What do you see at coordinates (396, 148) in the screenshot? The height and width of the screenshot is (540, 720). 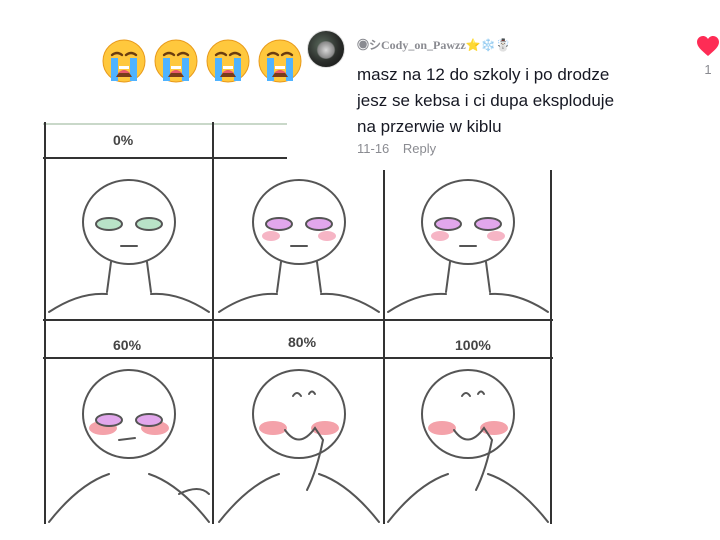 I see `comment-meta: 11-16 Reply` at bounding box center [396, 148].